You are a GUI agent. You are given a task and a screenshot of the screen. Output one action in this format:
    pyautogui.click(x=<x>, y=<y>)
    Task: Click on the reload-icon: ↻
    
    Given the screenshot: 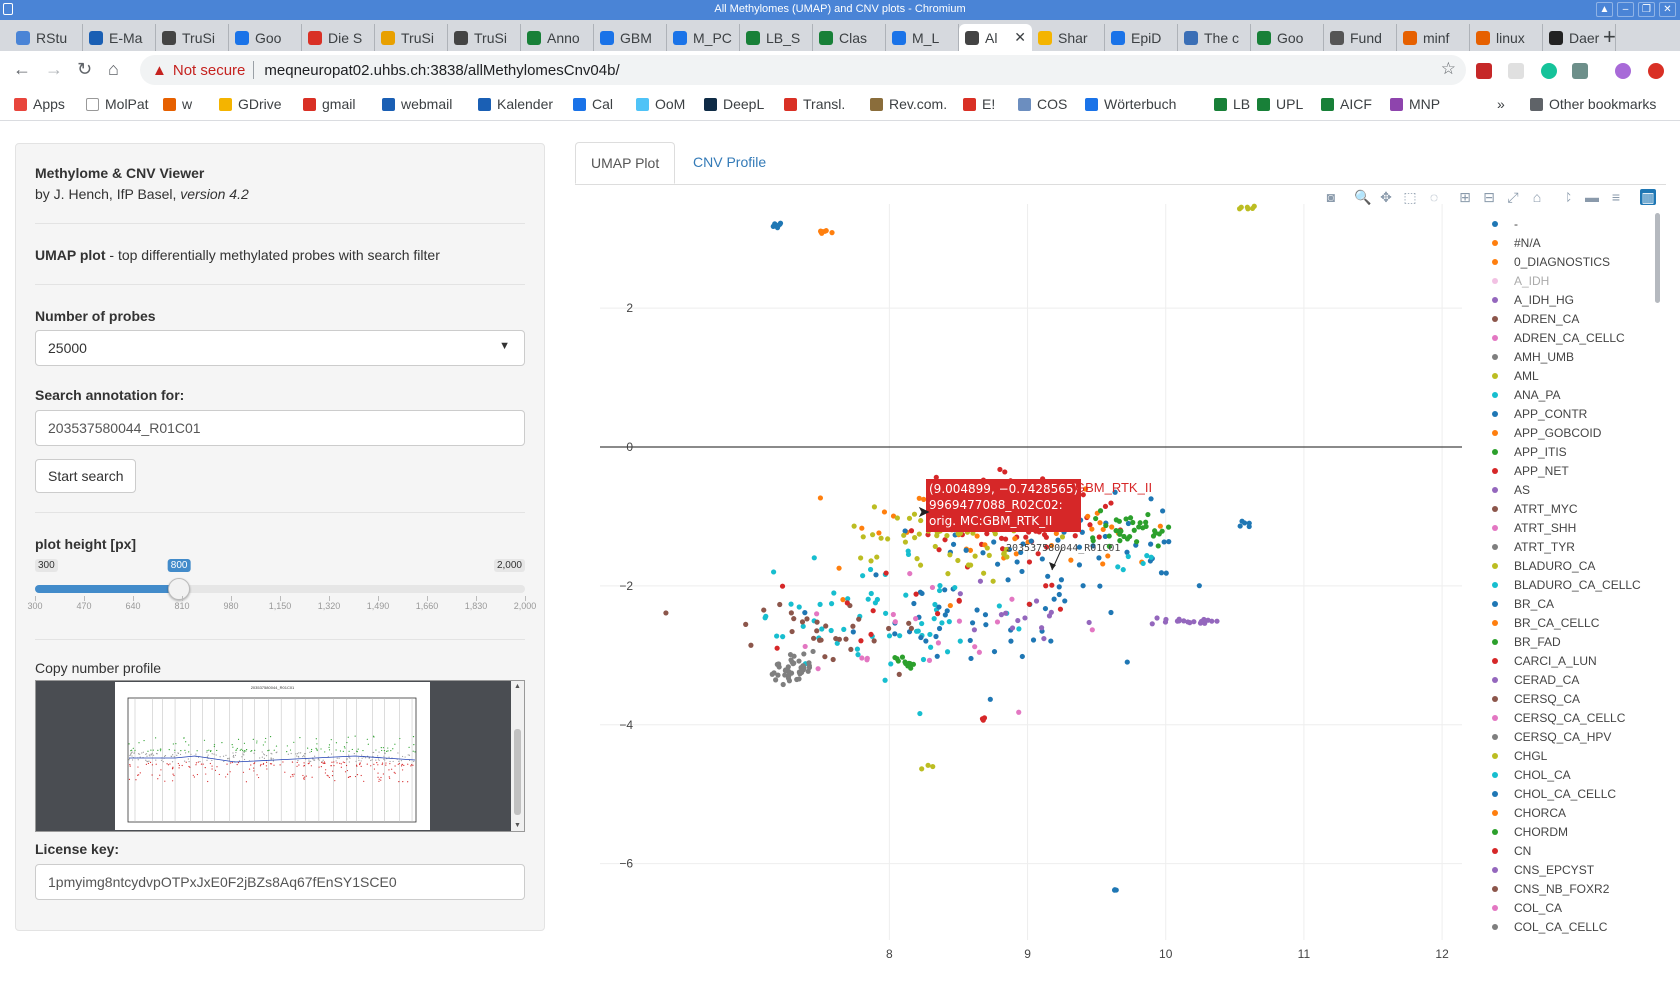 What is the action you would take?
    pyautogui.click(x=84, y=69)
    